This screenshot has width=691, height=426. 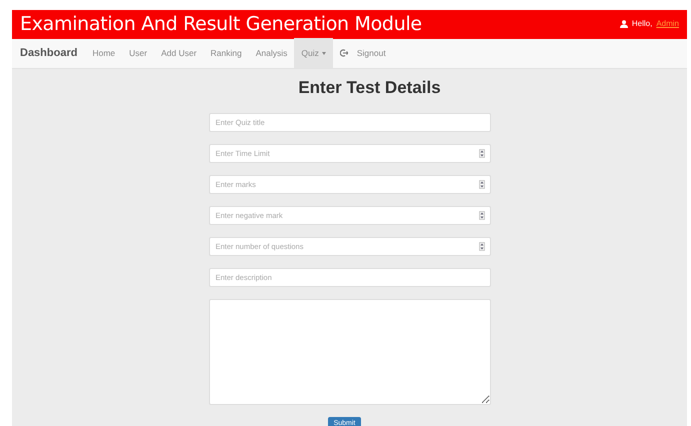 What do you see at coordinates (313, 53) in the screenshot?
I see `nav-dropdown: Quiz` at bounding box center [313, 53].